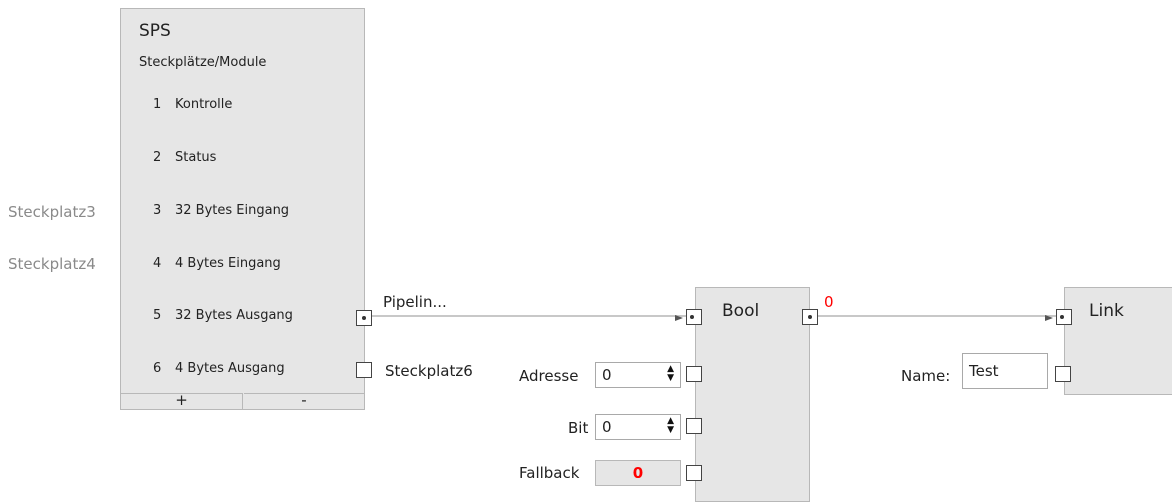 This screenshot has width=1172, height=502. What do you see at coordinates (810, 317) in the screenshot?
I see `bool-output-port` at bounding box center [810, 317].